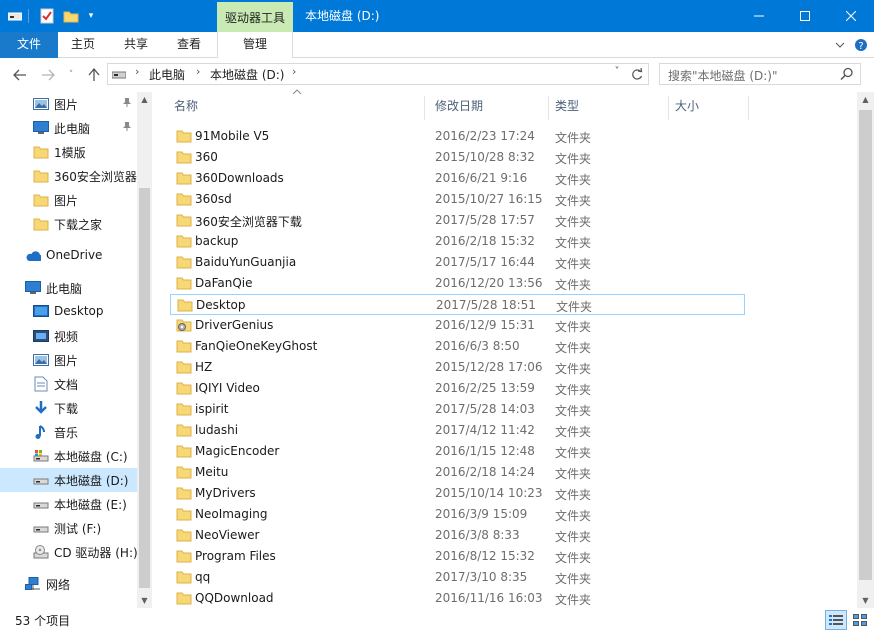 The height and width of the screenshot is (632, 874). I want to click on list-item: DriverGenius 2016/12/9 15:31 文件夹, so click(457, 325).